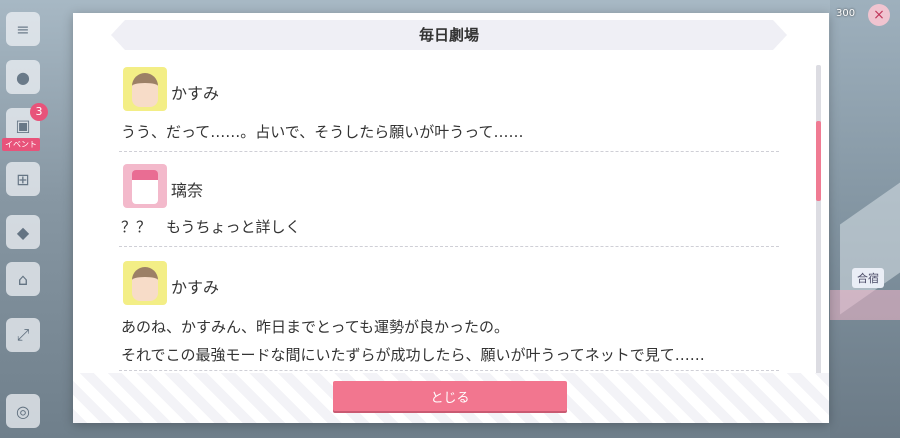  I want to click on profile-icon: ◎, so click(23, 411).